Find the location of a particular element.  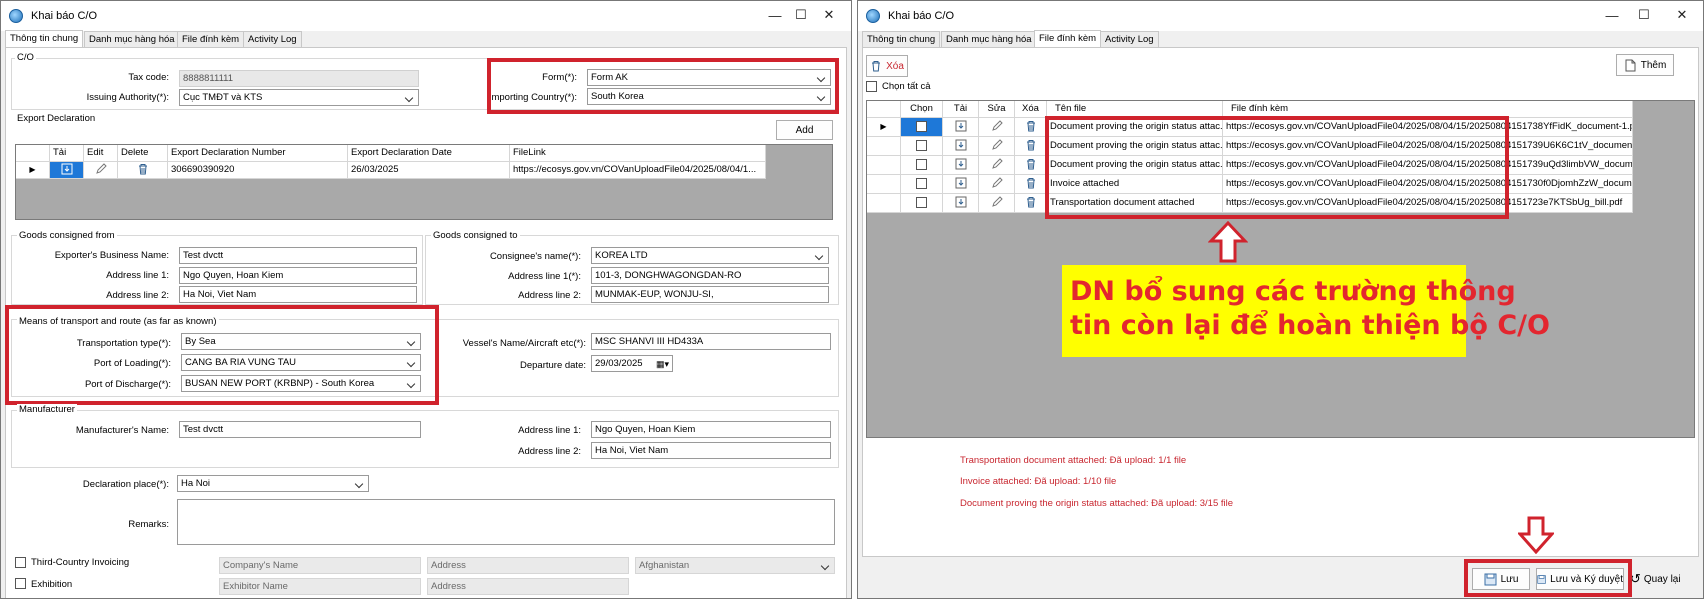

country-select: Afghanistan is located at coordinates (735, 565).